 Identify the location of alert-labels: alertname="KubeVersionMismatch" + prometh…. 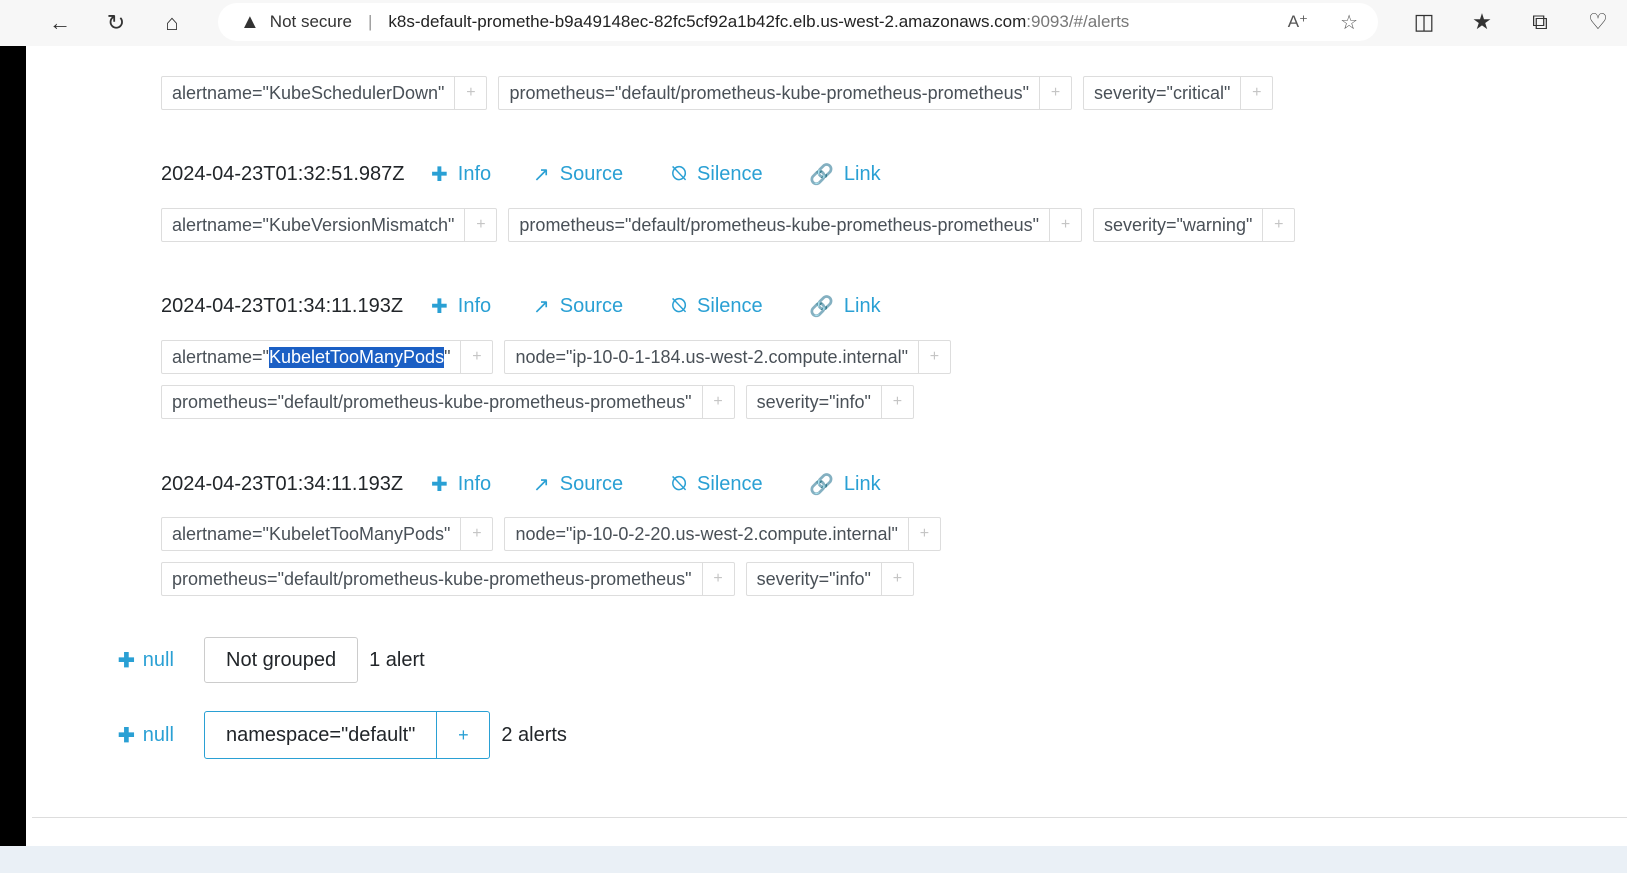
(733, 225).